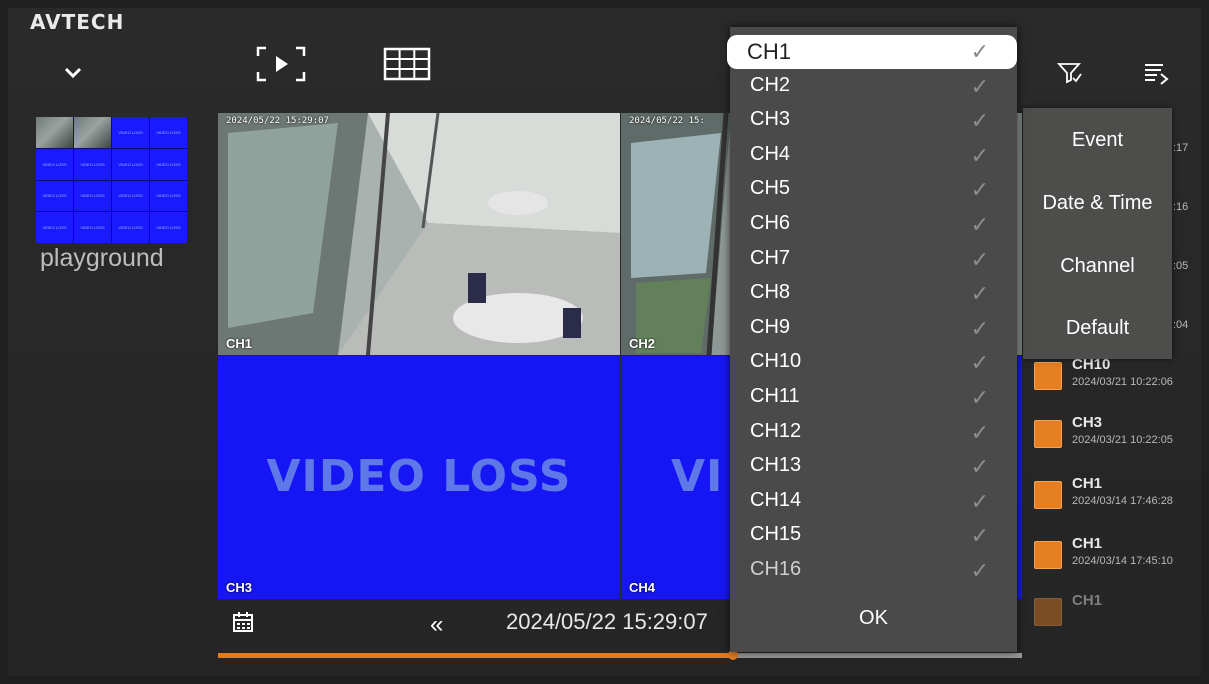  Describe the element at coordinates (243, 622) in the screenshot. I see `calendar-icon` at that location.